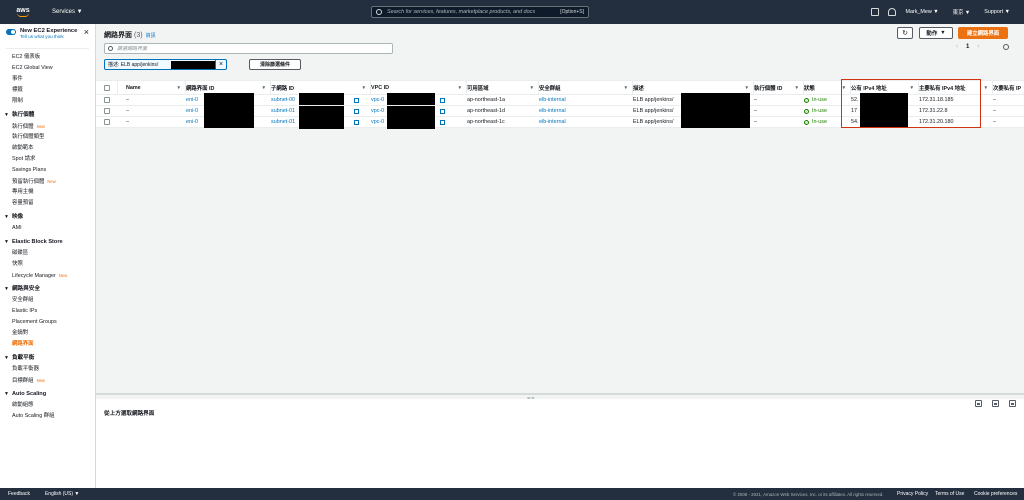 This screenshot has height=500, width=1024. I want to click on sidebar-item-events: 事件, so click(47, 79).